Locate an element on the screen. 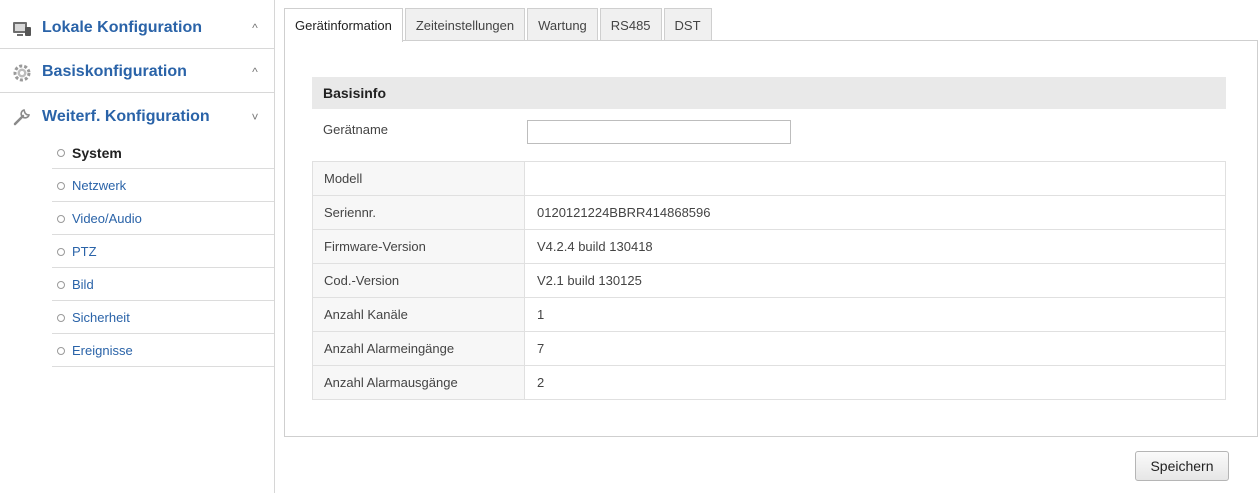 The image size is (1259, 493). table-row: Anzahl Alarmeingänge 7 is located at coordinates (769, 348).